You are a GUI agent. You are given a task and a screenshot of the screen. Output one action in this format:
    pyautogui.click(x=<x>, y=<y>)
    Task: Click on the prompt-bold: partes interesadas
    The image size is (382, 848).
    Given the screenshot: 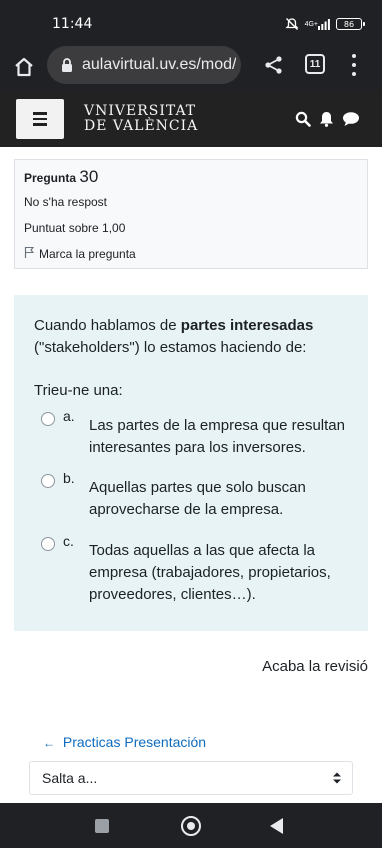 What is the action you would take?
    pyautogui.click(x=247, y=325)
    